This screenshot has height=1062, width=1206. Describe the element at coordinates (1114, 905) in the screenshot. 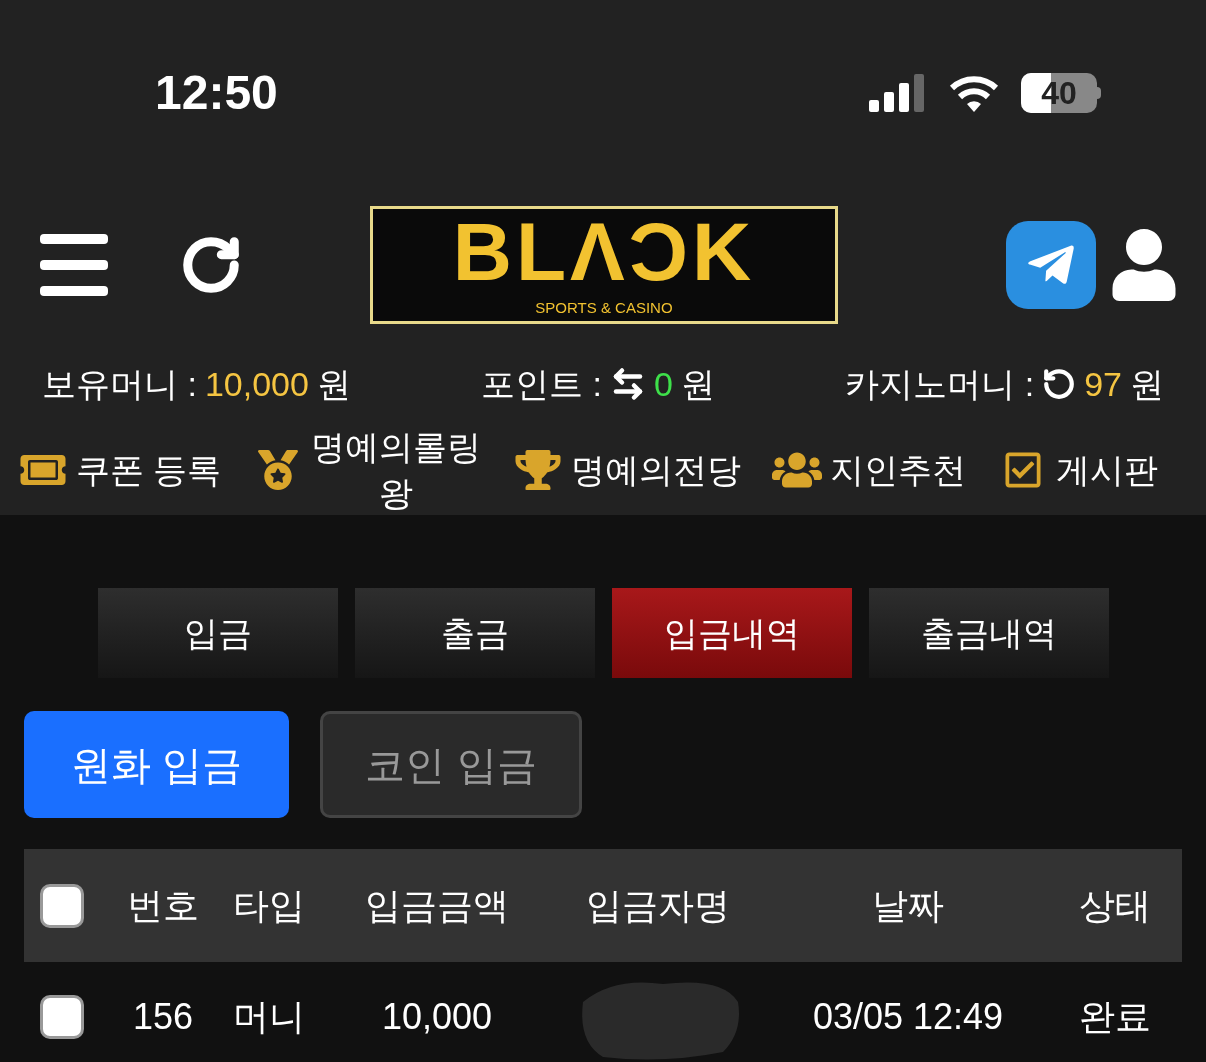

I see `column-header: 상태` at that location.